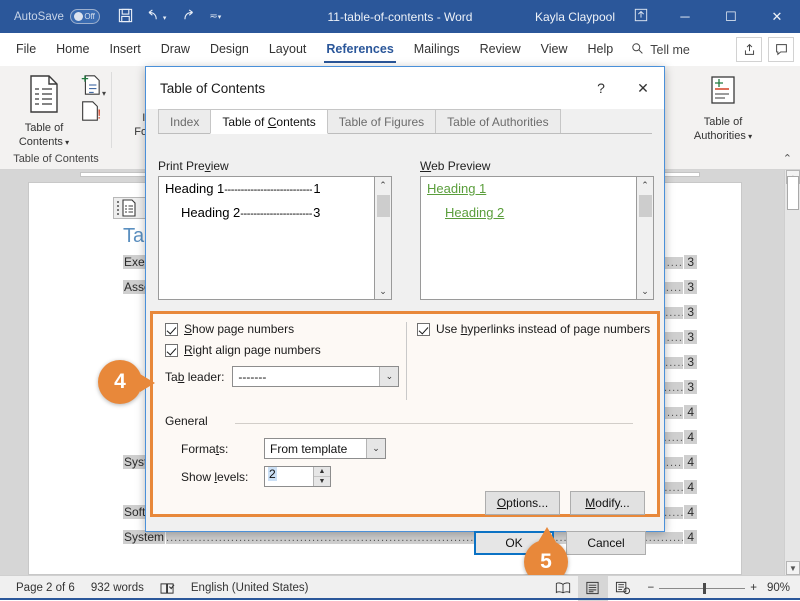 Image resolution: width=800 pixels, height=601 pixels. Describe the element at coordinates (423, 329) in the screenshot. I see `use-hyperlinks-checkbox` at that location.